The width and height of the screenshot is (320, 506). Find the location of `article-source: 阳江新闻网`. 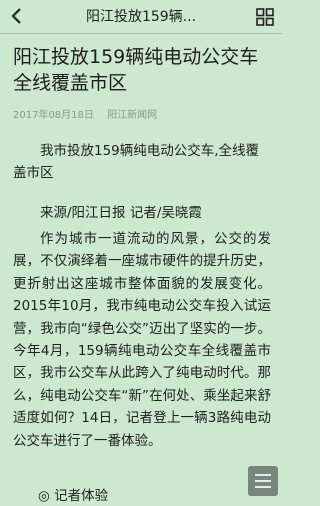

article-source: 阳江新闻网 is located at coordinates (132, 115).